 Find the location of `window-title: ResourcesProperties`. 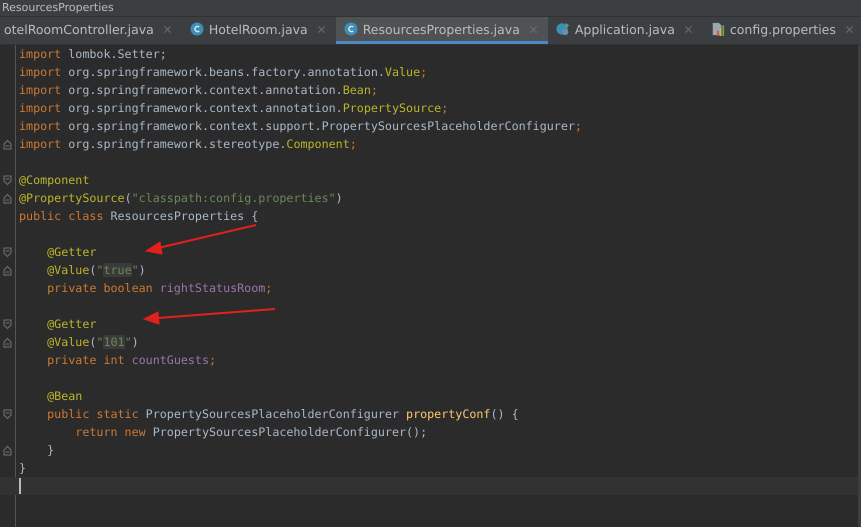

window-title: ResourcesProperties is located at coordinates (58, 8).